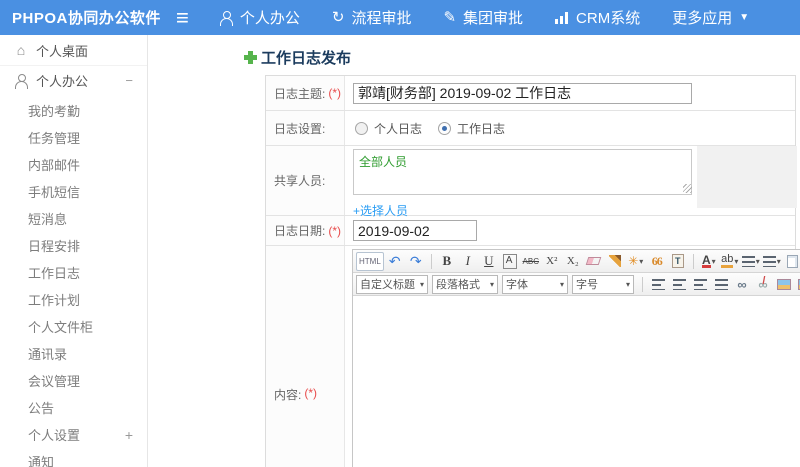  I want to click on ordered-list-button: ▾, so click(751, 261).